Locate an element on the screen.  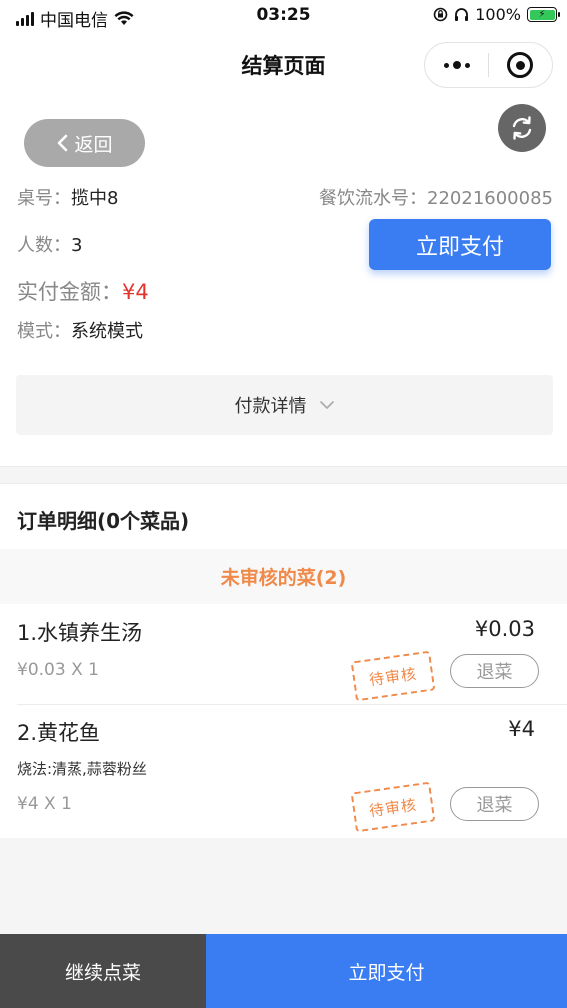
serial-number: 餐饮流水号：22021600085 is located at coordinates (436, 197).